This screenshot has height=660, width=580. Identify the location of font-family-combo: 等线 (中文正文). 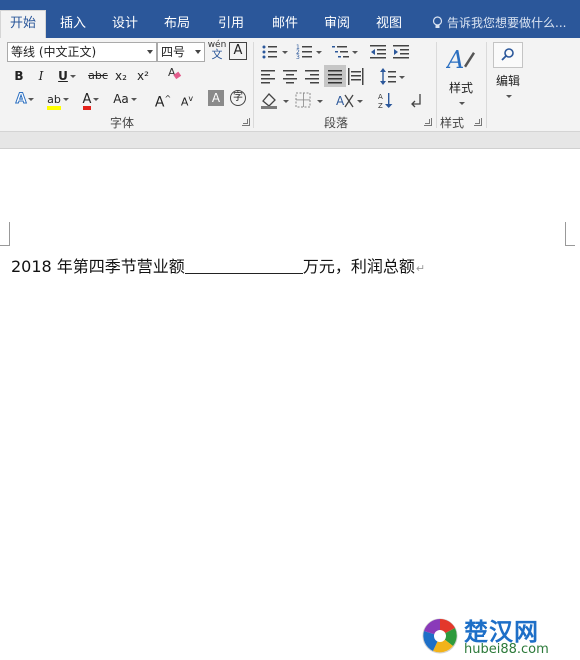
(82, 52).